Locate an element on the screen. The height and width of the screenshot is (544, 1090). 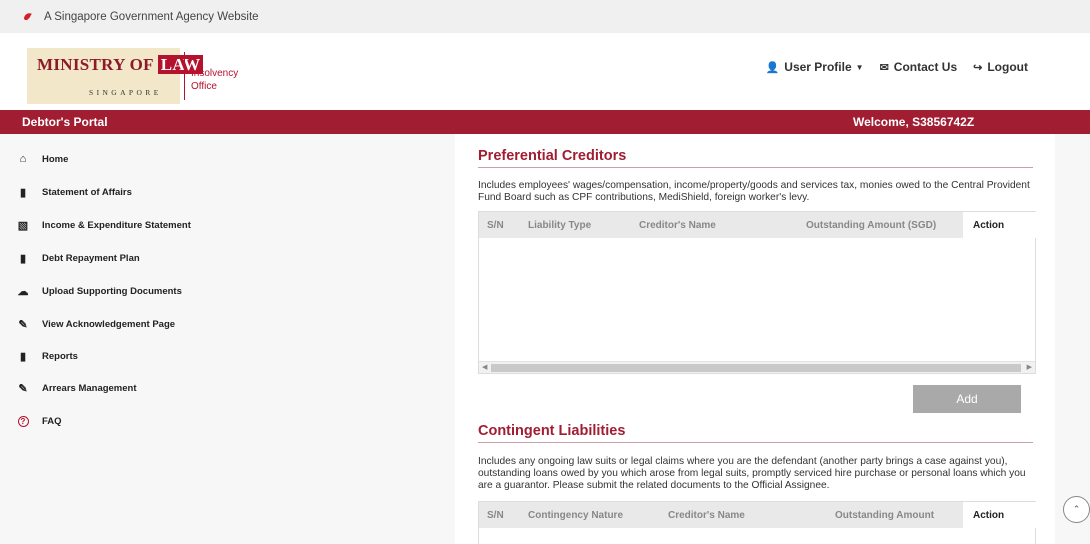
col-liability-type: Liability Type is located at coordinates (560, 225).